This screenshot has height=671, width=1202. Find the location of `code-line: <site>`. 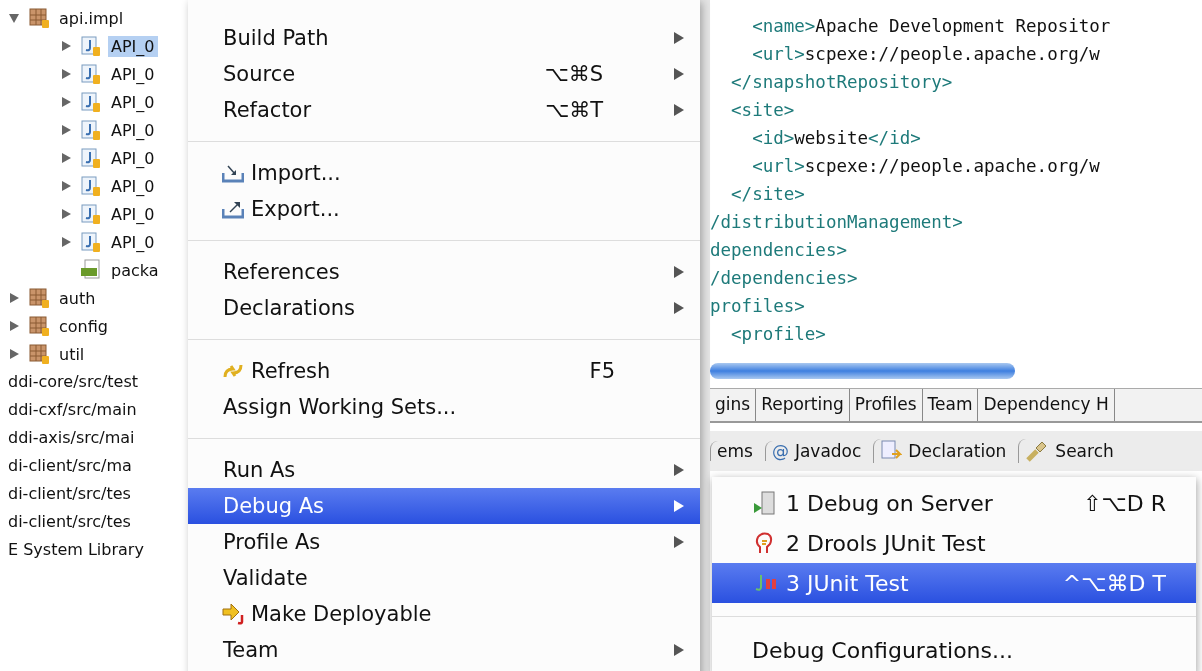

code-line: <site> is located at coordinates (763, 110).